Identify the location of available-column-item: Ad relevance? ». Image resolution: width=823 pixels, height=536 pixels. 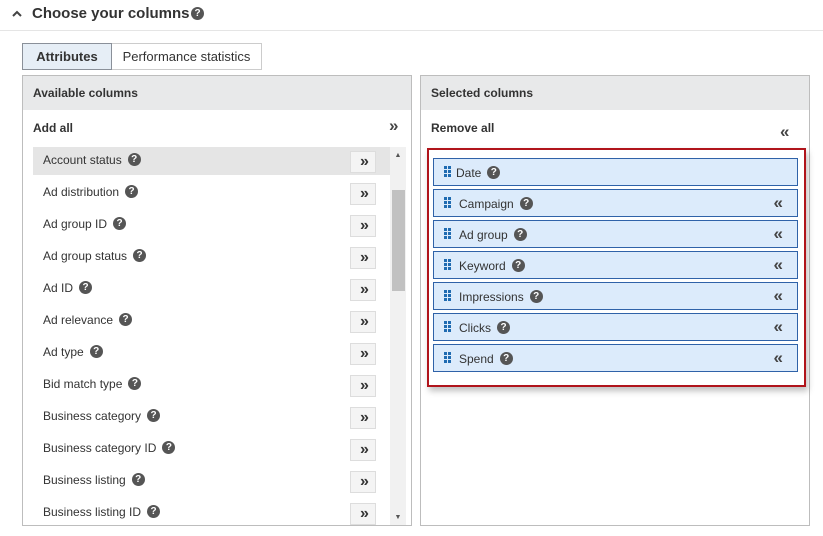
(218, 323).